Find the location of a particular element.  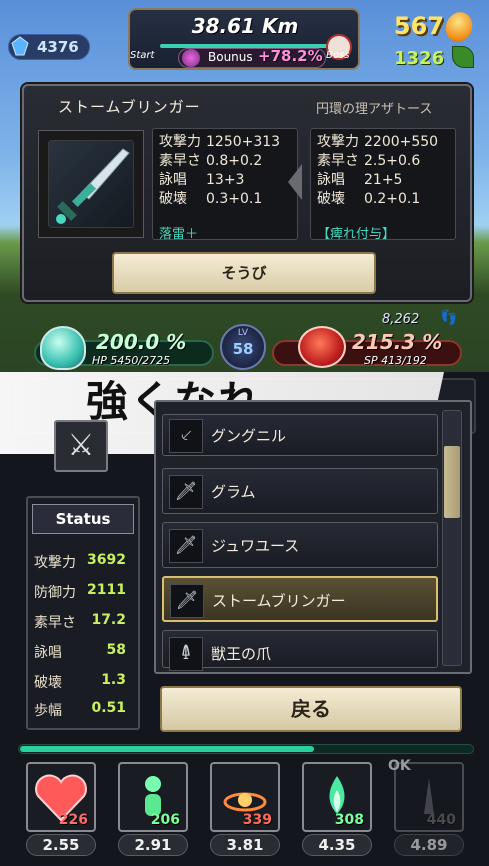

skill-value: 2.91 is located at coordinates (153, 845).